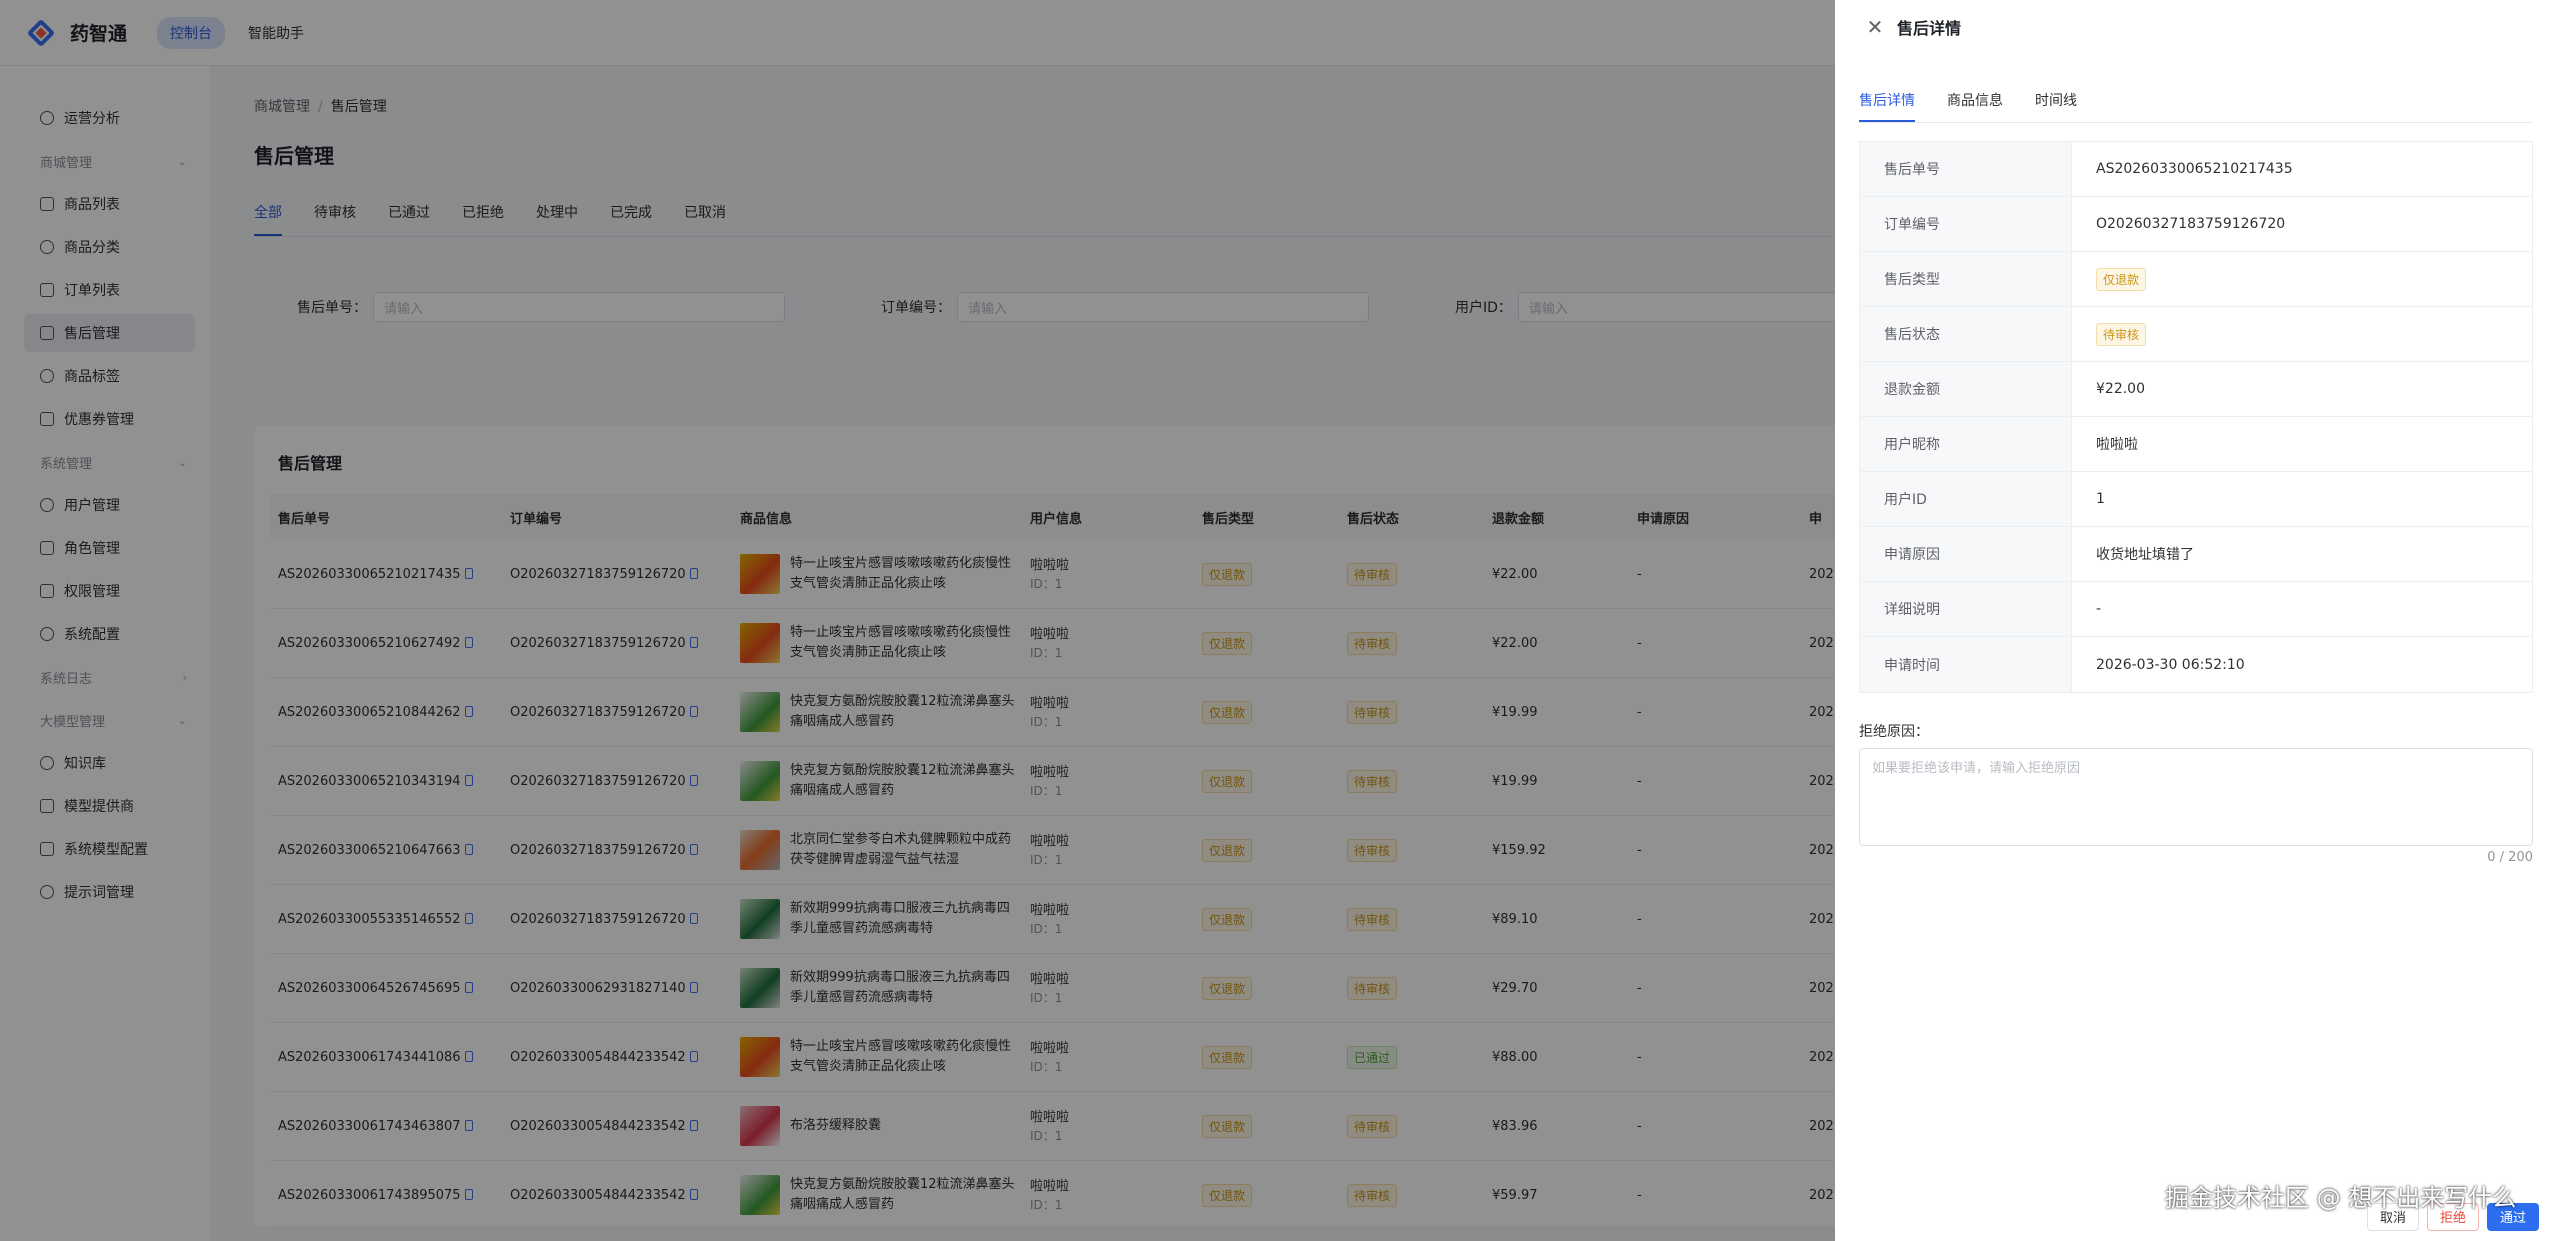 The height and width of the screenshot is (1241, 2555). Describe the element at coordinates (2100, 499) in the screenshot. I see `detail-value: 1` at that location.